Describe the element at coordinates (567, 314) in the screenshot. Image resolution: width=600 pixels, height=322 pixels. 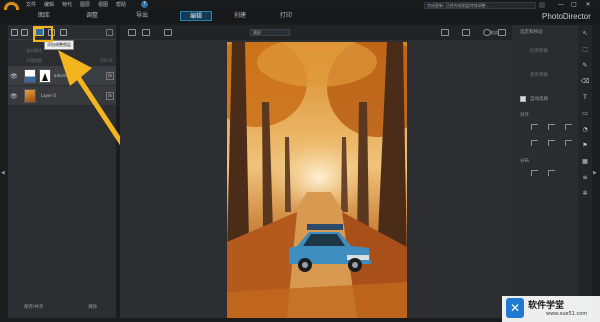
I see `watermark-url: www.xue51.com` at that location.